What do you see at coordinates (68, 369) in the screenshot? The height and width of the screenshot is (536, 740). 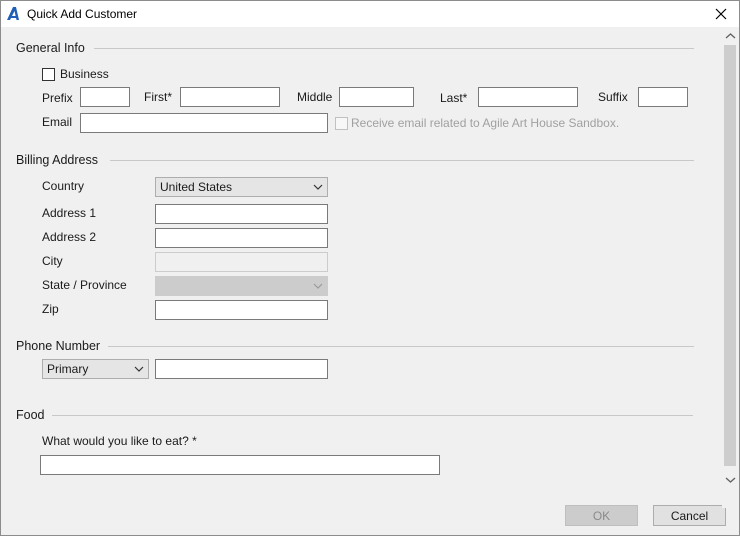 I see `phone-type-value: Primary` at bounding box center [68, 369].